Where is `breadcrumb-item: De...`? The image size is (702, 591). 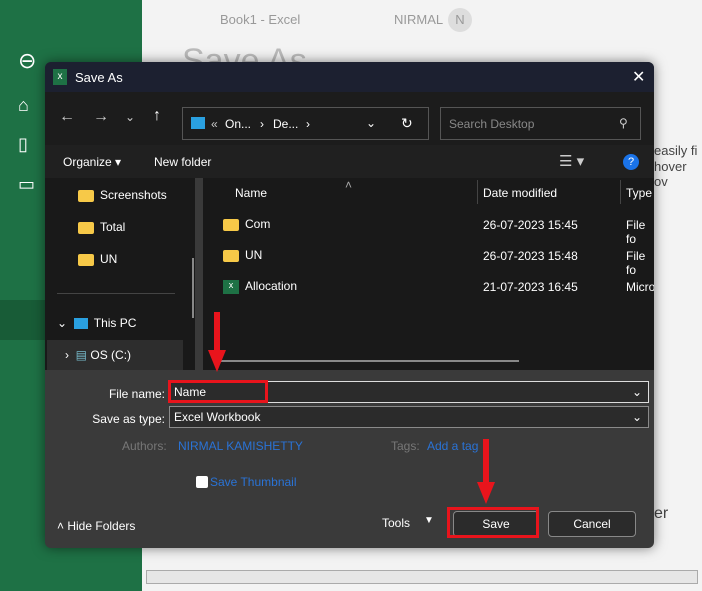 breadcrumb-item: De... is located at coordinates (285, 124).